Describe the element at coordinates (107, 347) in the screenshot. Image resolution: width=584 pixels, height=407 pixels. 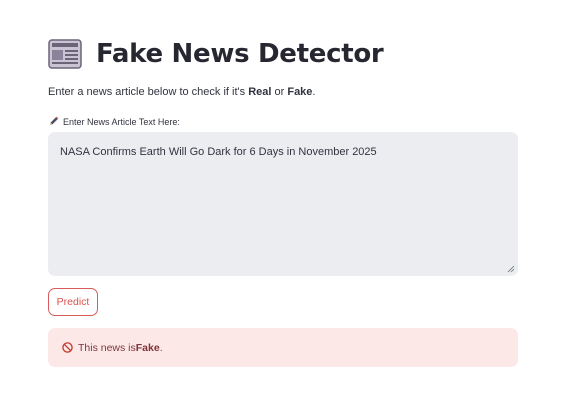
I see `result-prefix: This news is` at that location.